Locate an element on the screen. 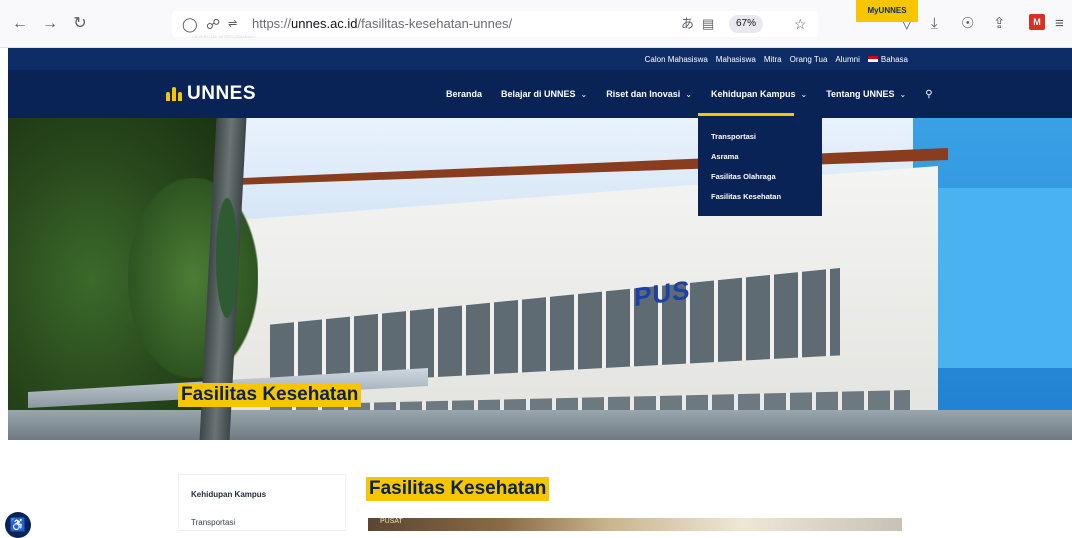 The width and height of the screenshot is (1072, 538). hero-pole-banner is located at coordinates (227, 258).